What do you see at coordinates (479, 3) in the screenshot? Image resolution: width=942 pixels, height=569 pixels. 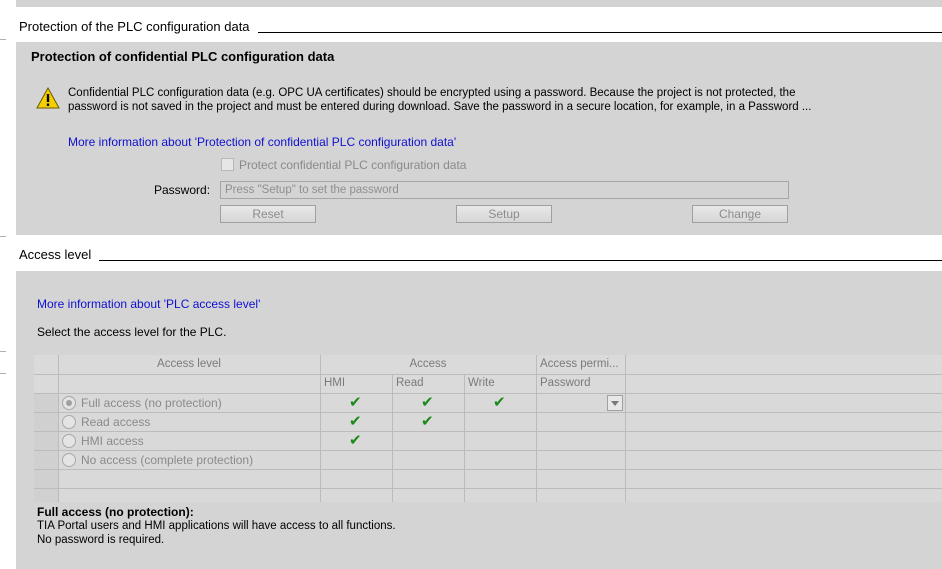 I see `top-panel-edge` at bounding box center [479, 3].